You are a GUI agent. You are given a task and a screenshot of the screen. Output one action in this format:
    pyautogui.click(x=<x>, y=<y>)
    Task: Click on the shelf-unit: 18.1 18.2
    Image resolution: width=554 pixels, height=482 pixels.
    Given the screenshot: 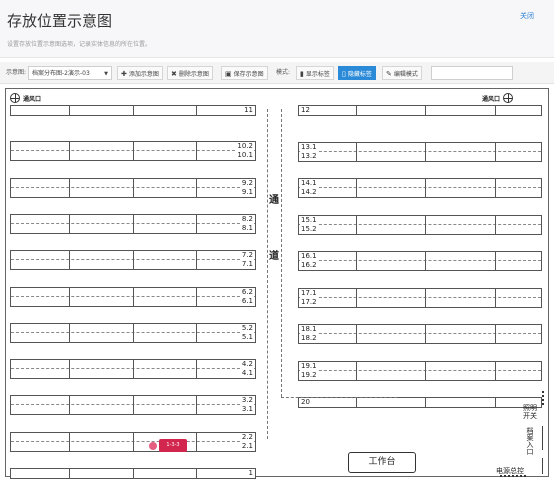 What is the action you would take?
    pyautogui.click(x=420, y=334)
    